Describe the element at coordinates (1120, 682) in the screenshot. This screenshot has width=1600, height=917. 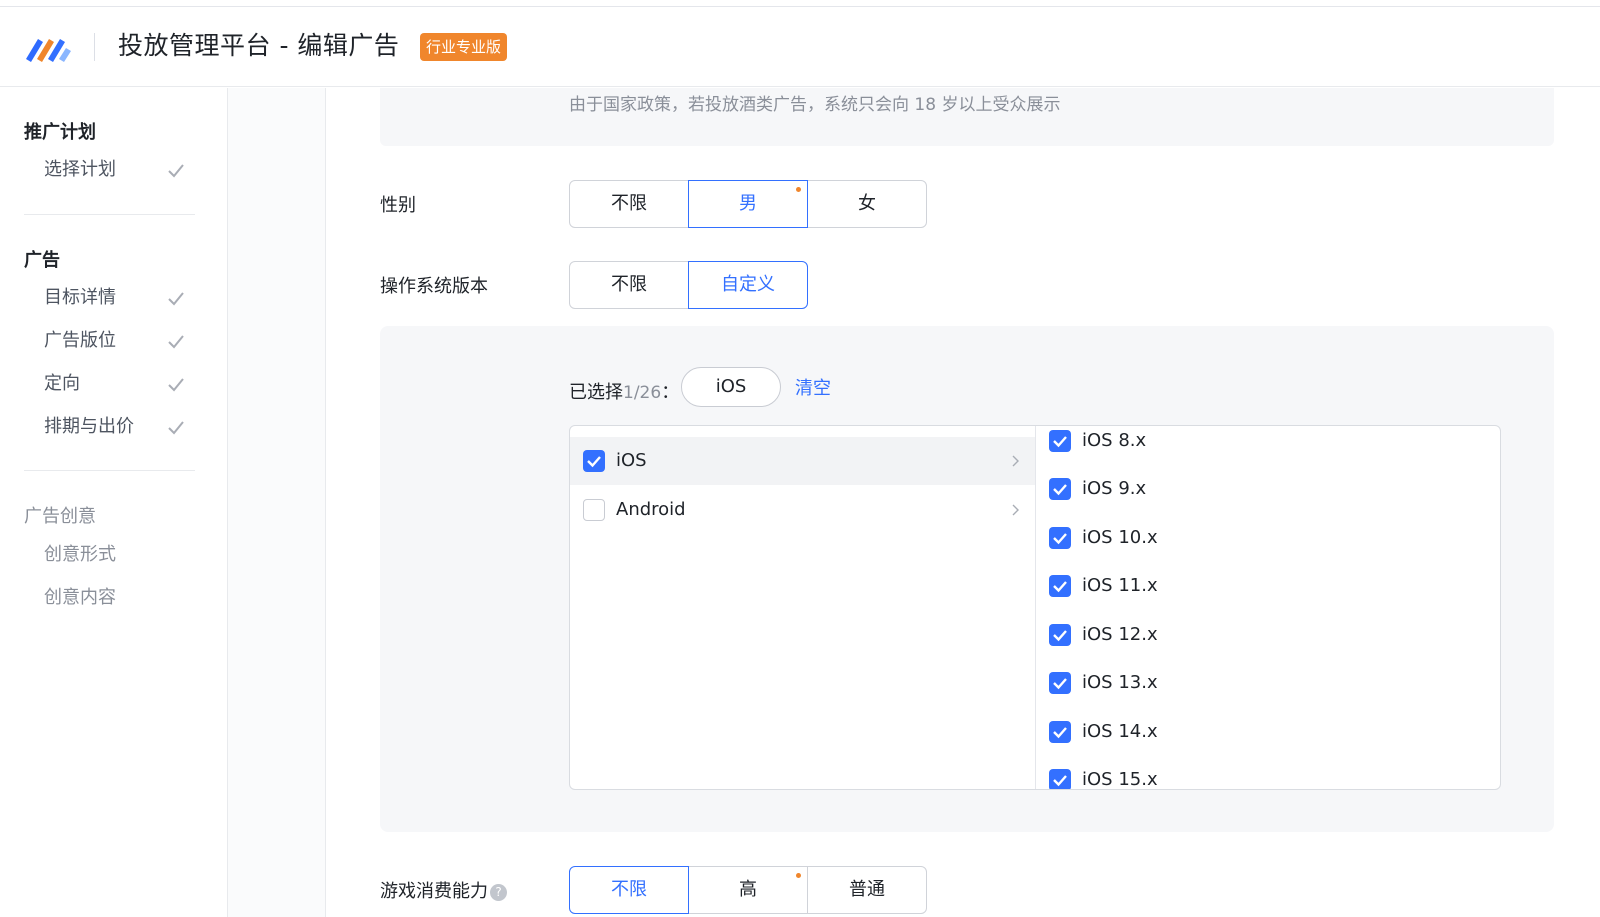
I see `os-version-label: iOS 13.x` at that location.